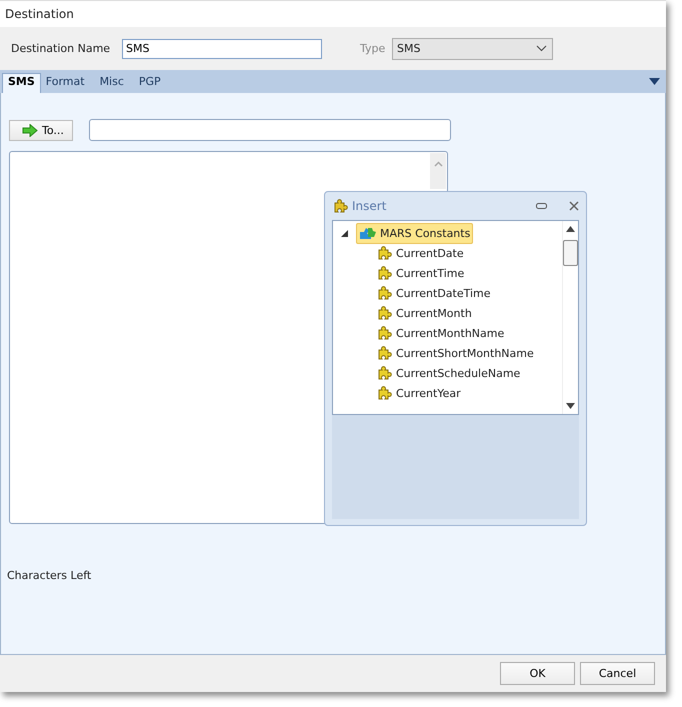  Describe the element at coordinates (30, 130) in the screenshot. I see `arrow-right-icon` at that location.